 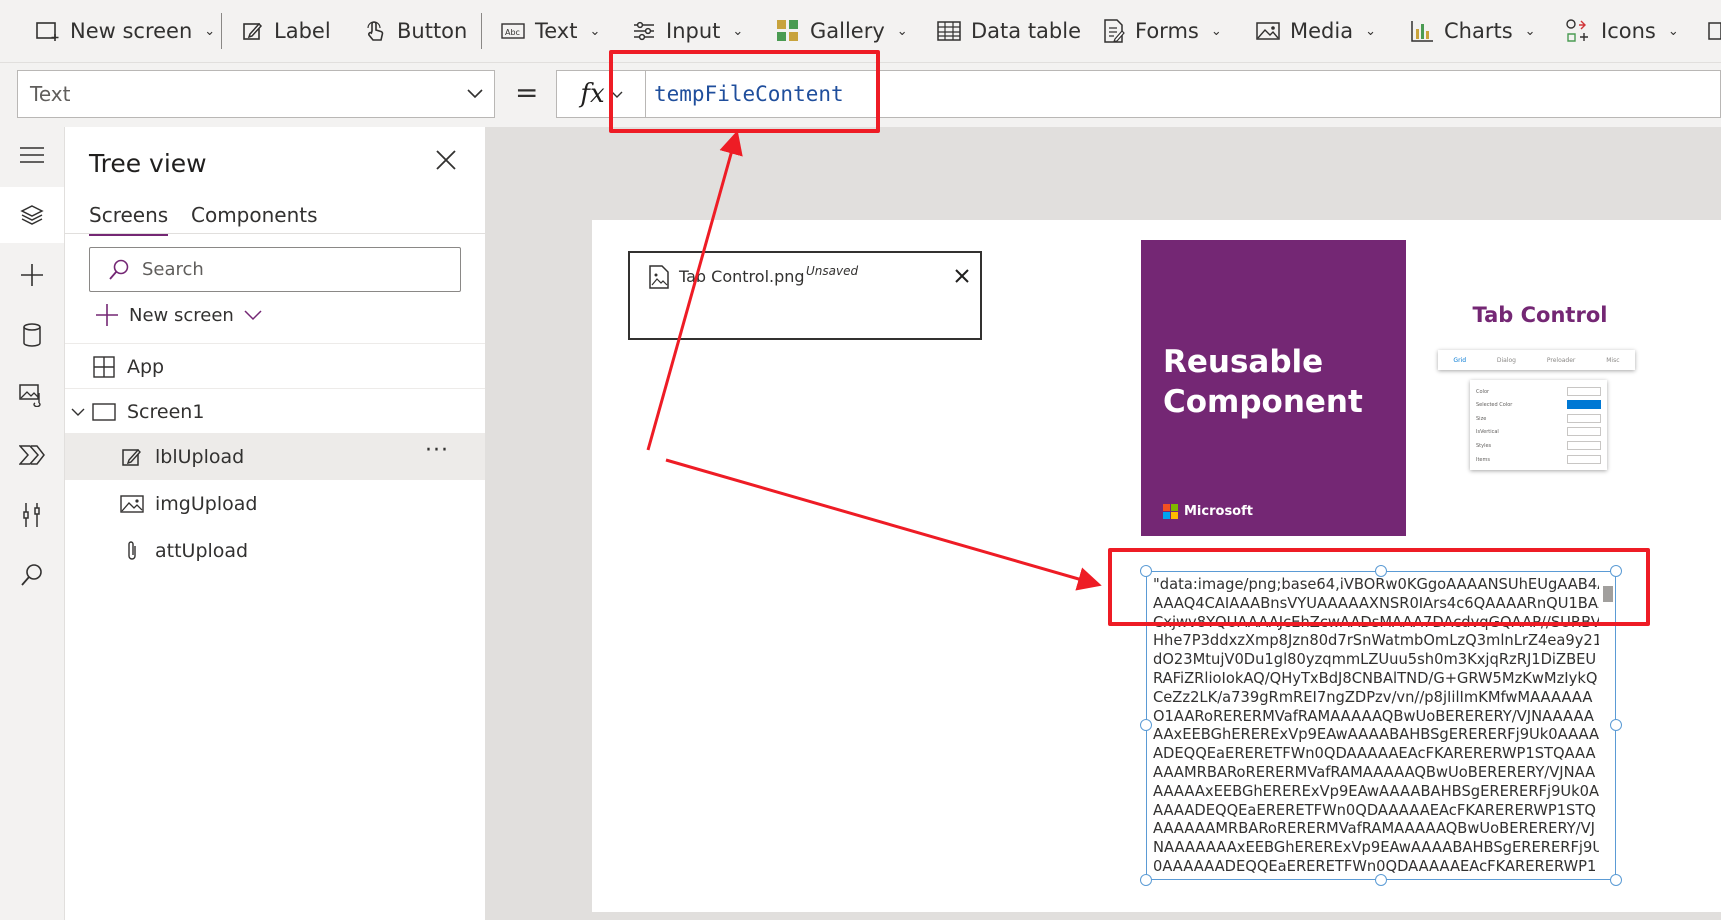 I want to click on annotation-box-label, so click(x=1379, y=587).